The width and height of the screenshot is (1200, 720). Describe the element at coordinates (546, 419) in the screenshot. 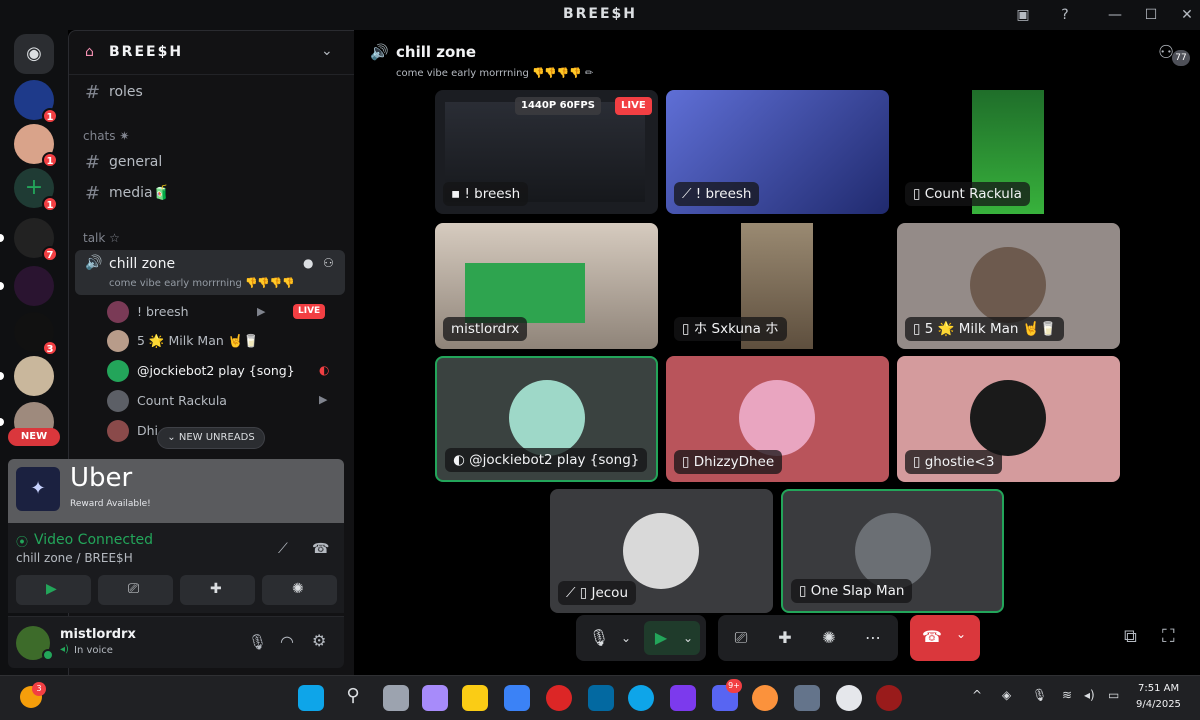

I see `video-tile: ◐ @jockiebot2 play {song}` at that location.